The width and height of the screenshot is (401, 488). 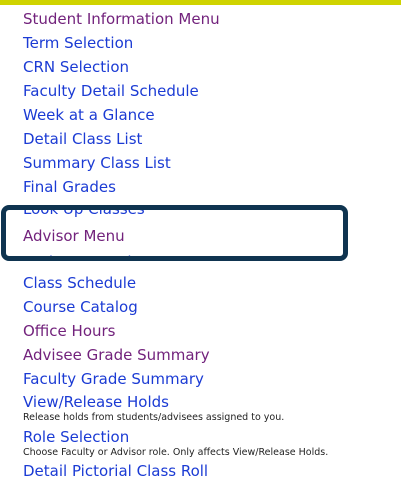 I want to click on menu-link-term-selection: Term Selection, so click(x=78, y=43).